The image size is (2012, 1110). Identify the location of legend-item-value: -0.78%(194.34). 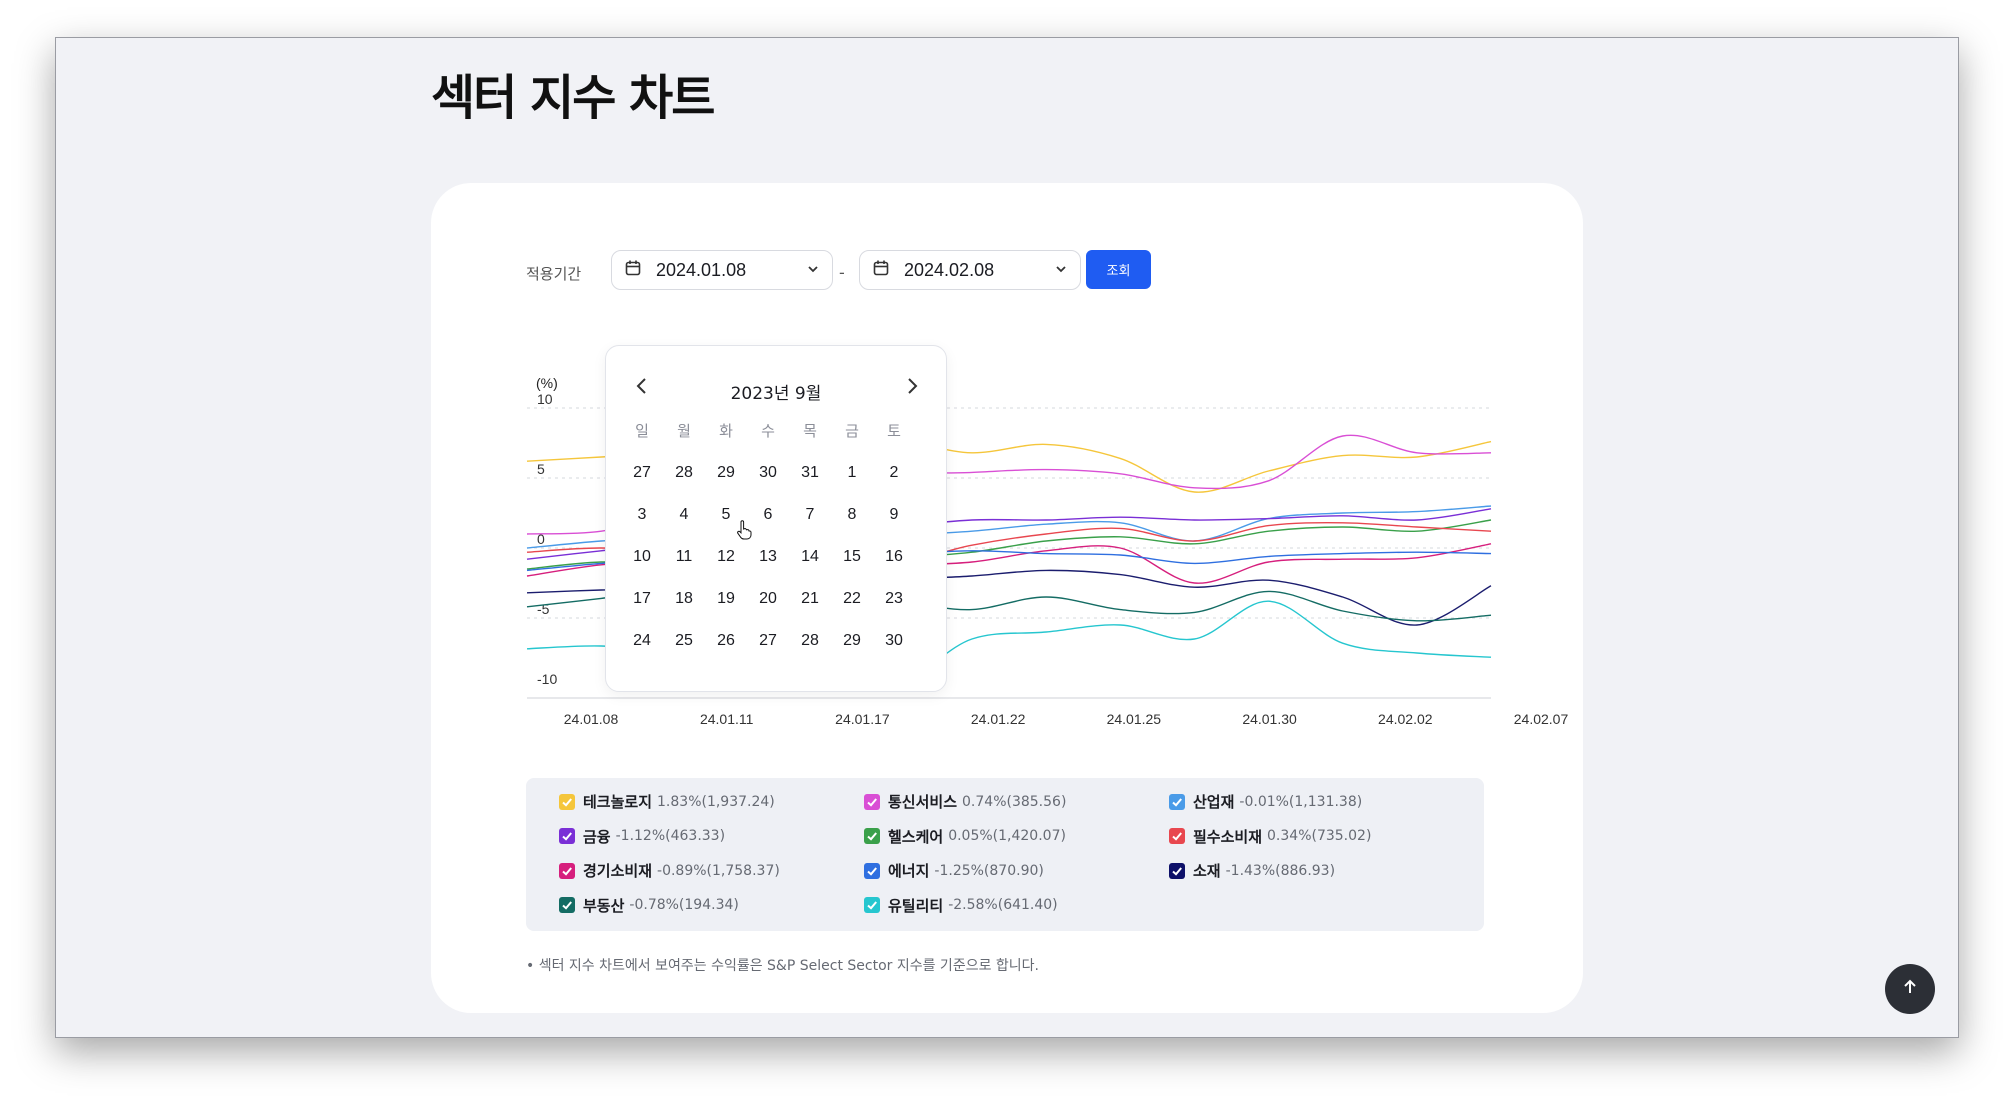
(684, 905).